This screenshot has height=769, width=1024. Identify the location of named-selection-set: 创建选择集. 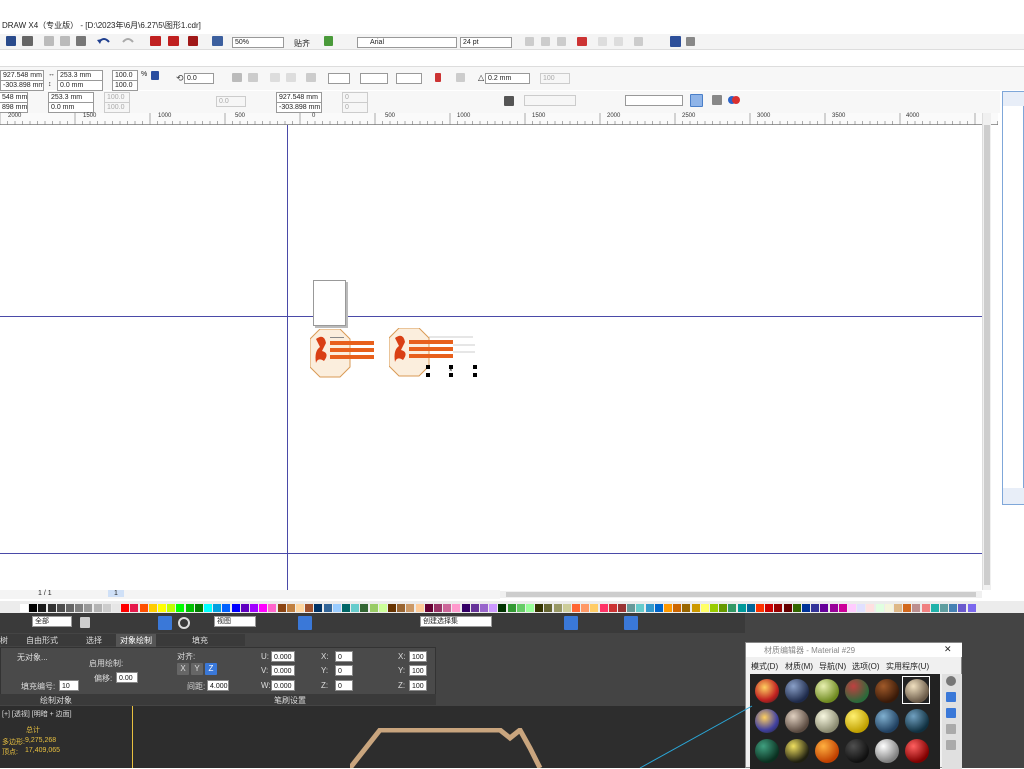
(456, 621).